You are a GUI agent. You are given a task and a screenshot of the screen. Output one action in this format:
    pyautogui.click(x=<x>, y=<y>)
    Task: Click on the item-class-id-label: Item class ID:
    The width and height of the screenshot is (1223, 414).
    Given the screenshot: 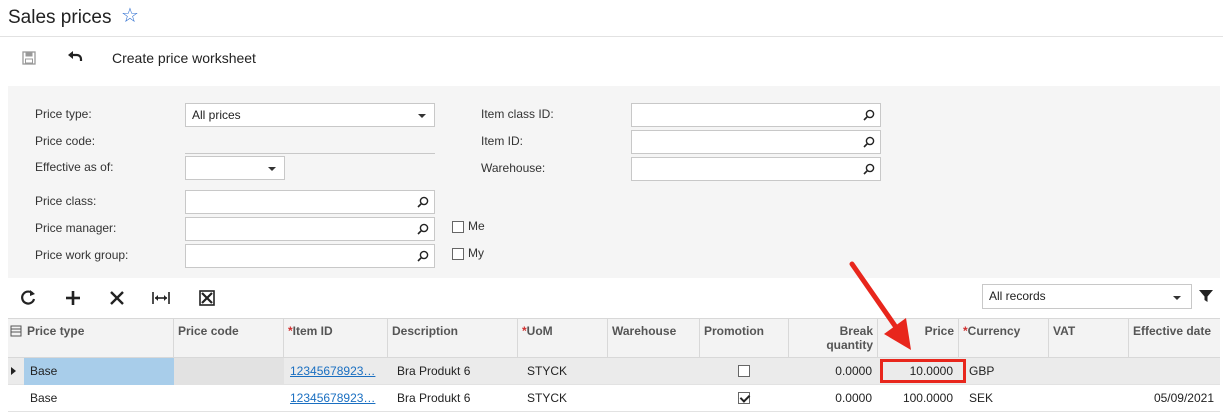 What is the action you would take?
    pyautogui.click(x=517, y=114)
    